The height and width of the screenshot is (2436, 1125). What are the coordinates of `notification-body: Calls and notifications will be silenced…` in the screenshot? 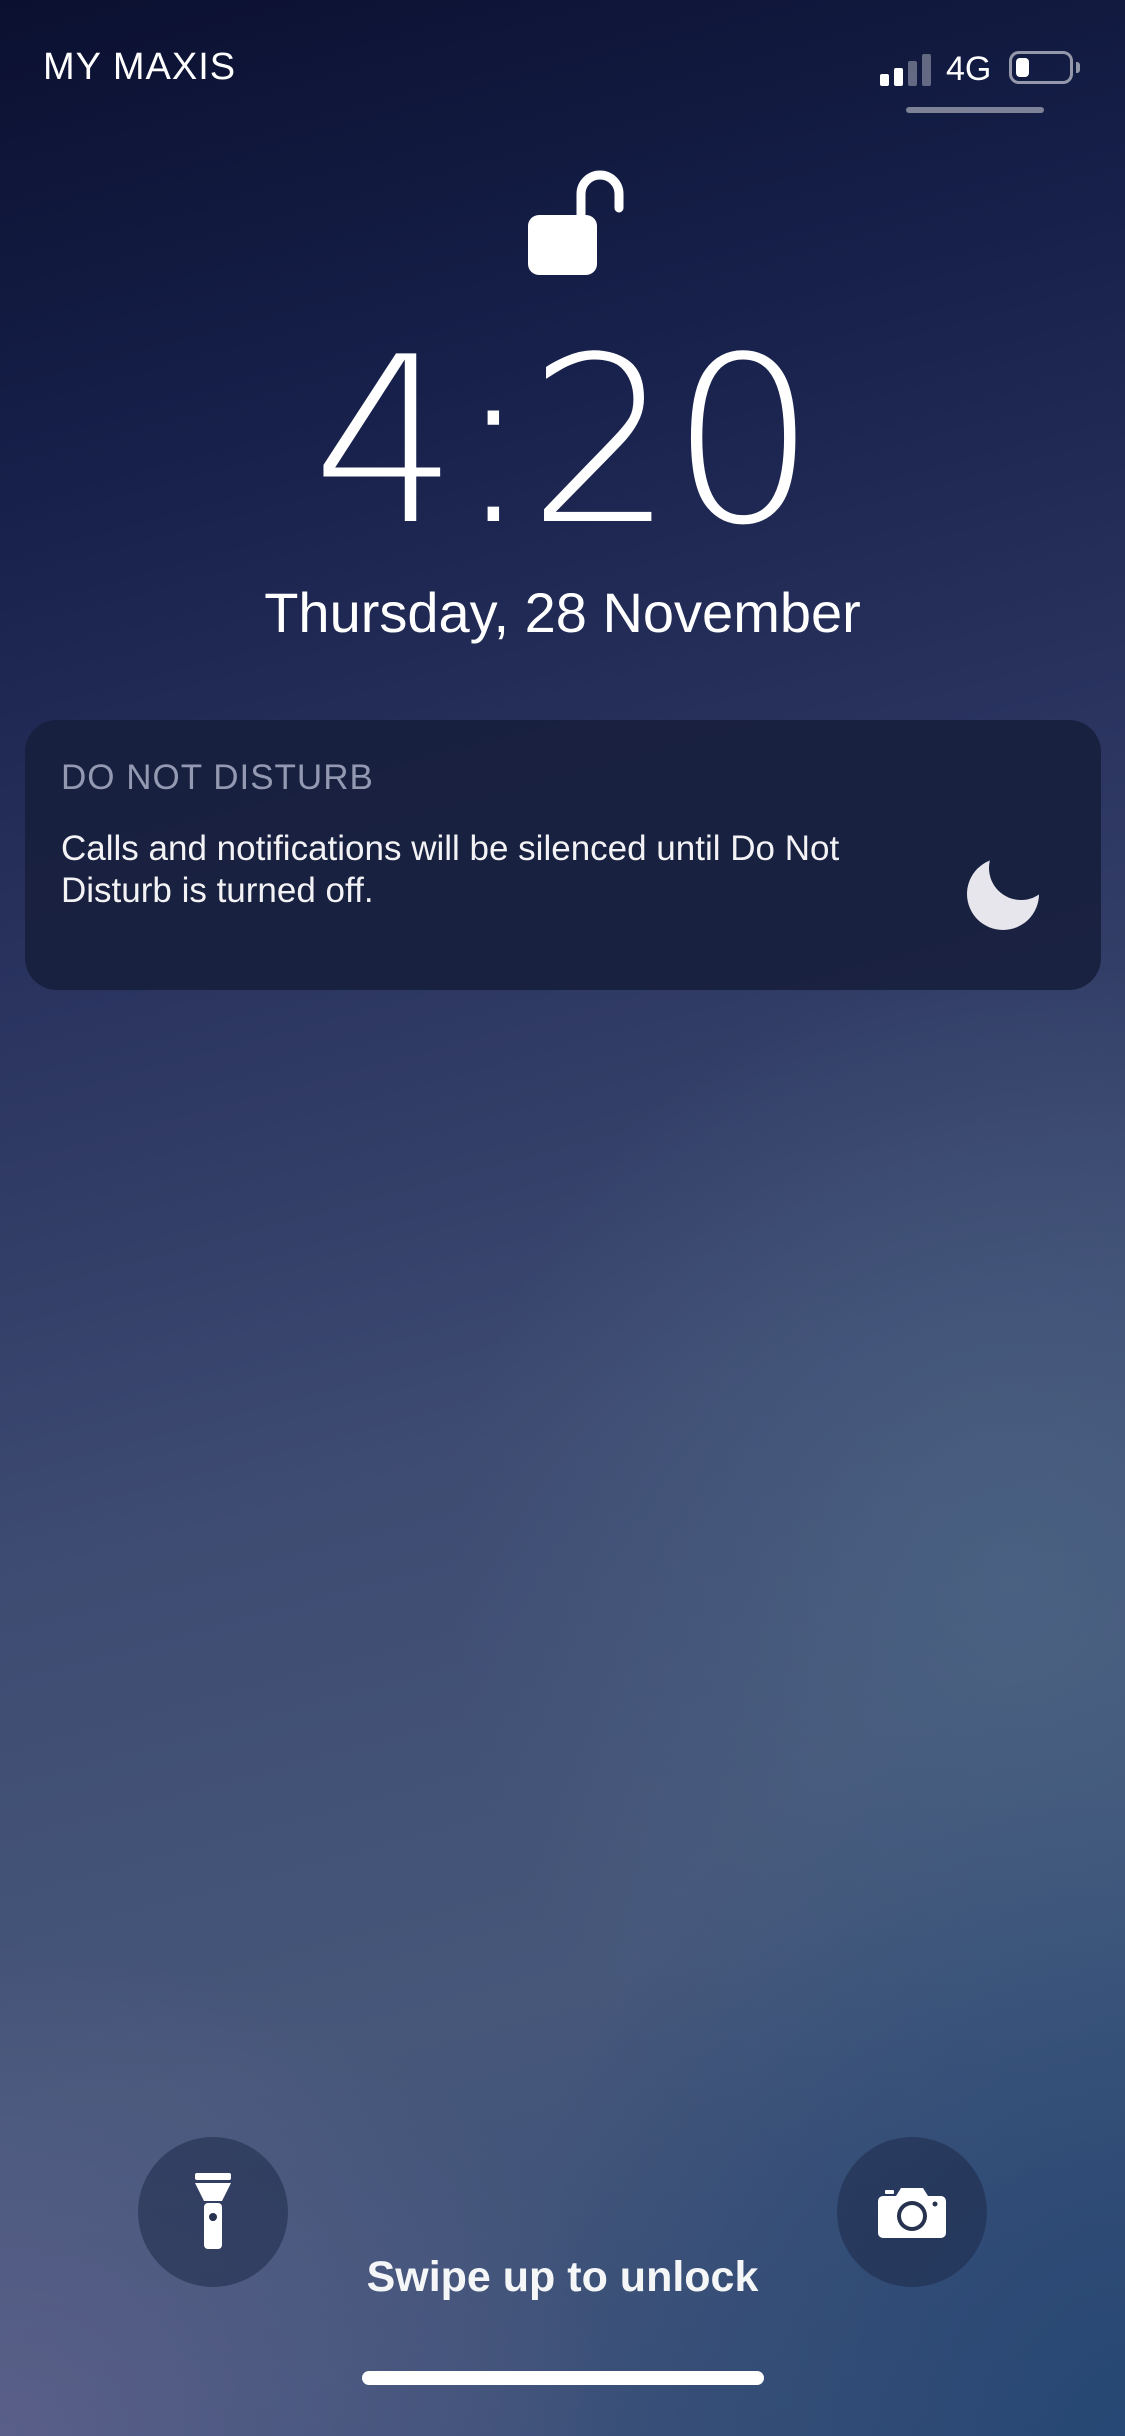 It's located at (450, 869).